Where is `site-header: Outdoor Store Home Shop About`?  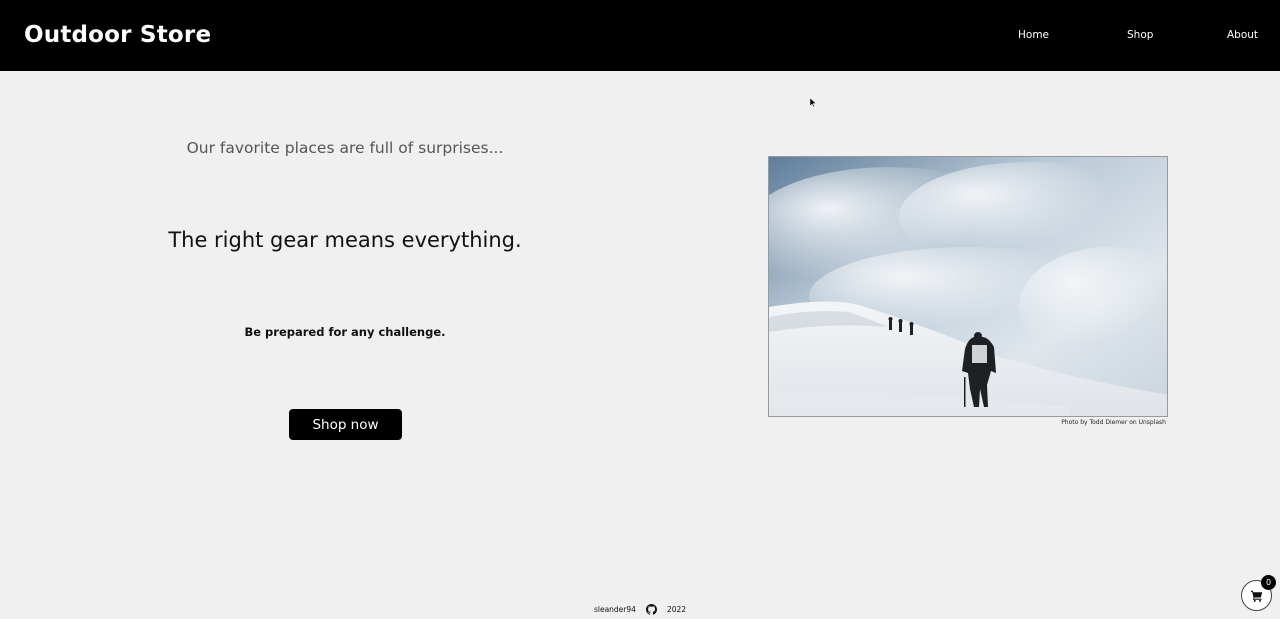
site-header: Outdoor Store Home Shop About is located at coordinates (640, 35).